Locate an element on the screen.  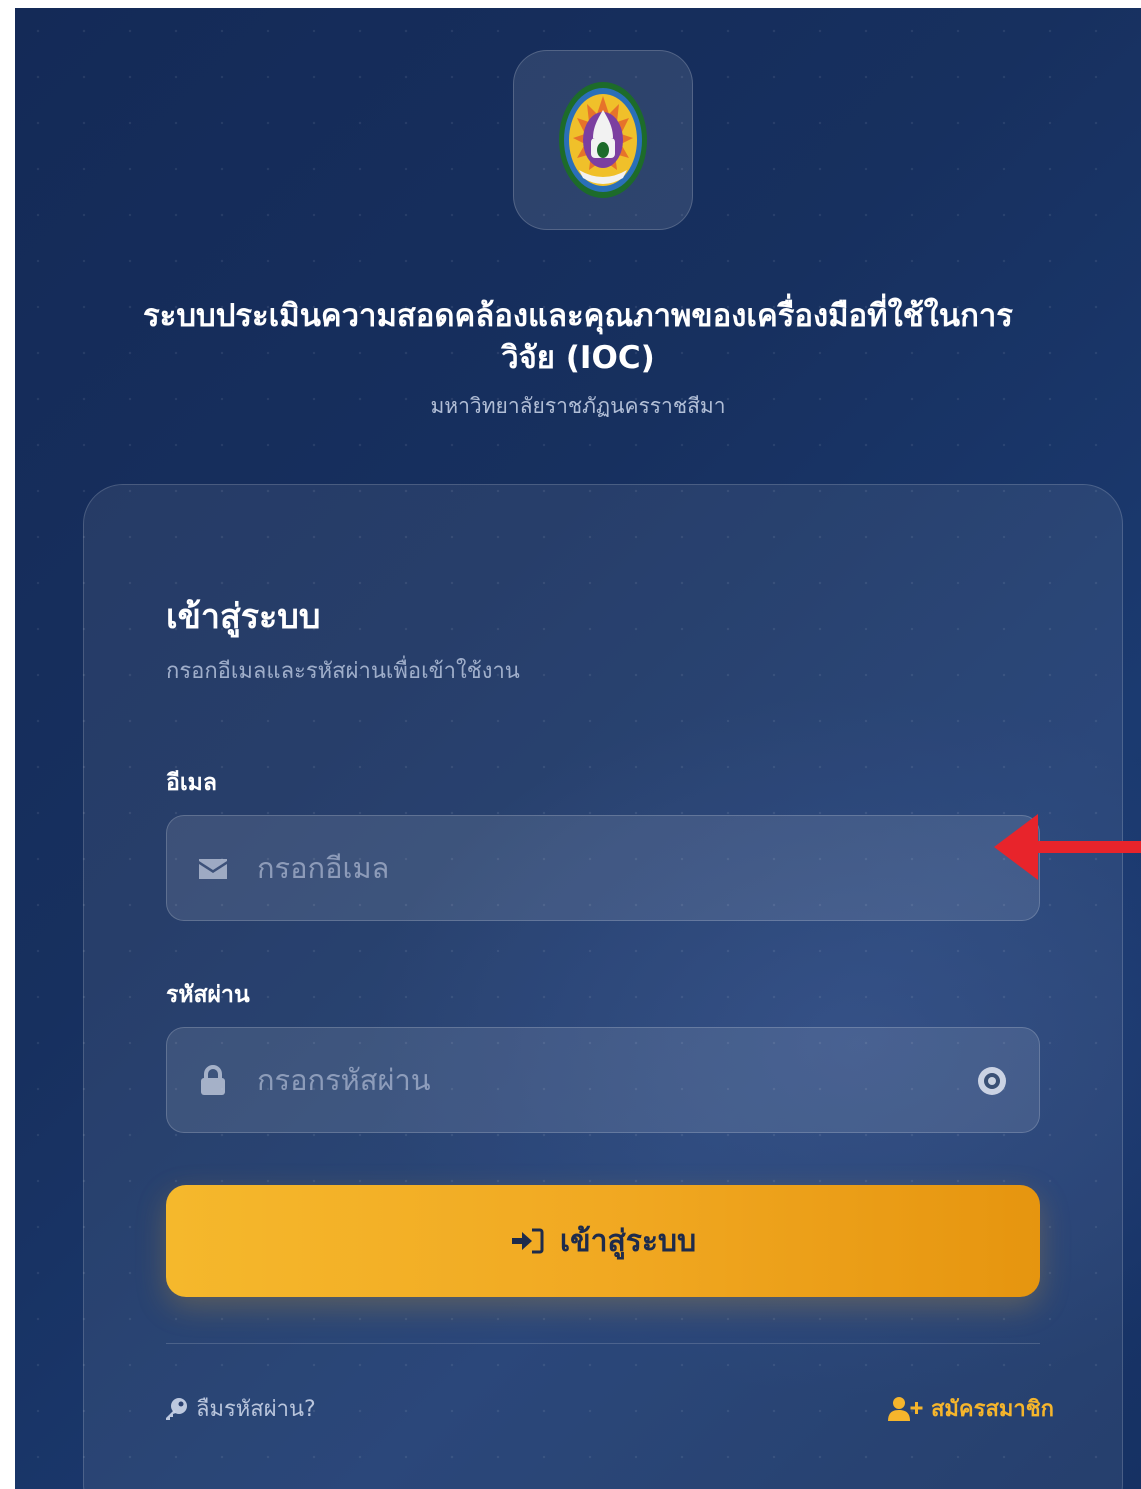
envelope-icon is located at coordinates (213, 869).